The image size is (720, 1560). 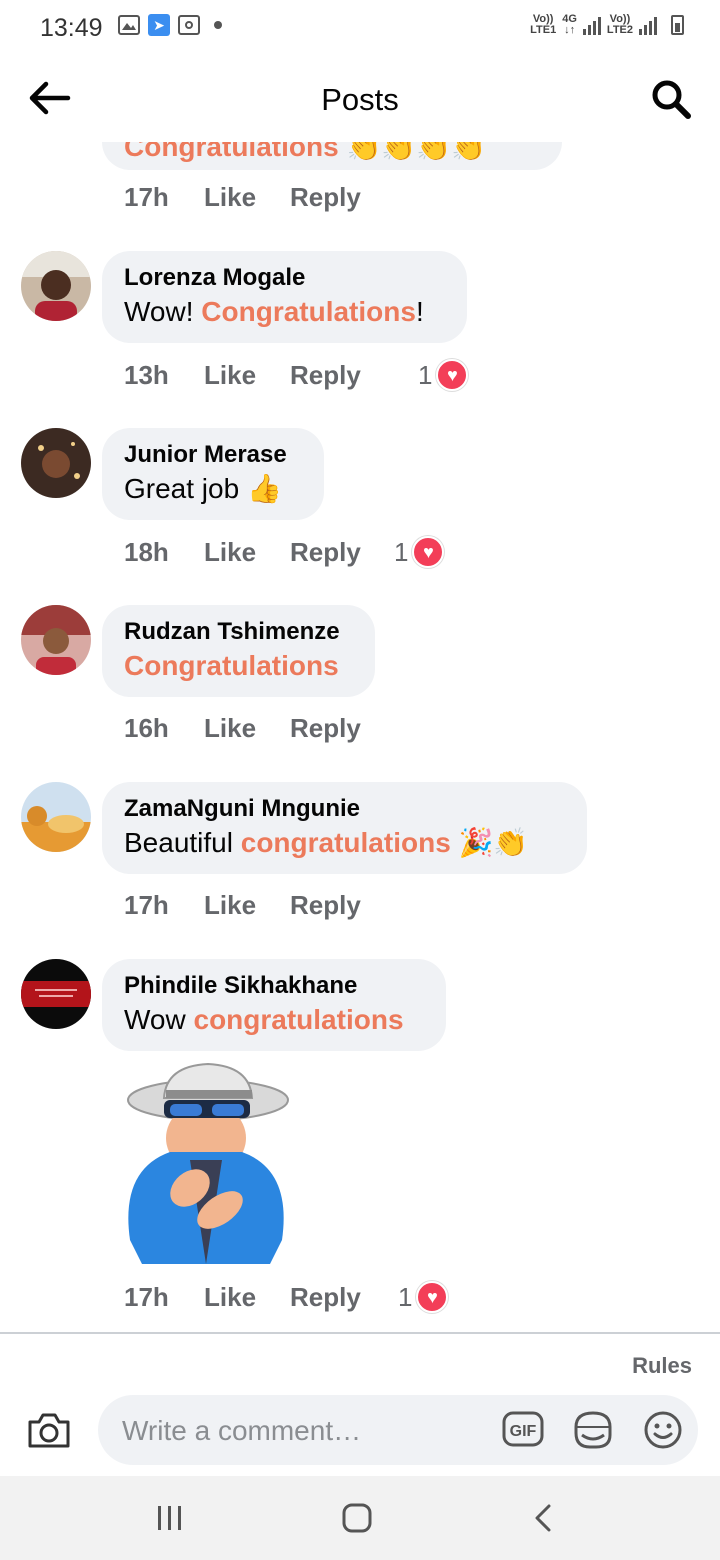 What do you see at coordinates (360, 1333) in the screenshot?
I see `divider` at bounding box center [360, 1333].